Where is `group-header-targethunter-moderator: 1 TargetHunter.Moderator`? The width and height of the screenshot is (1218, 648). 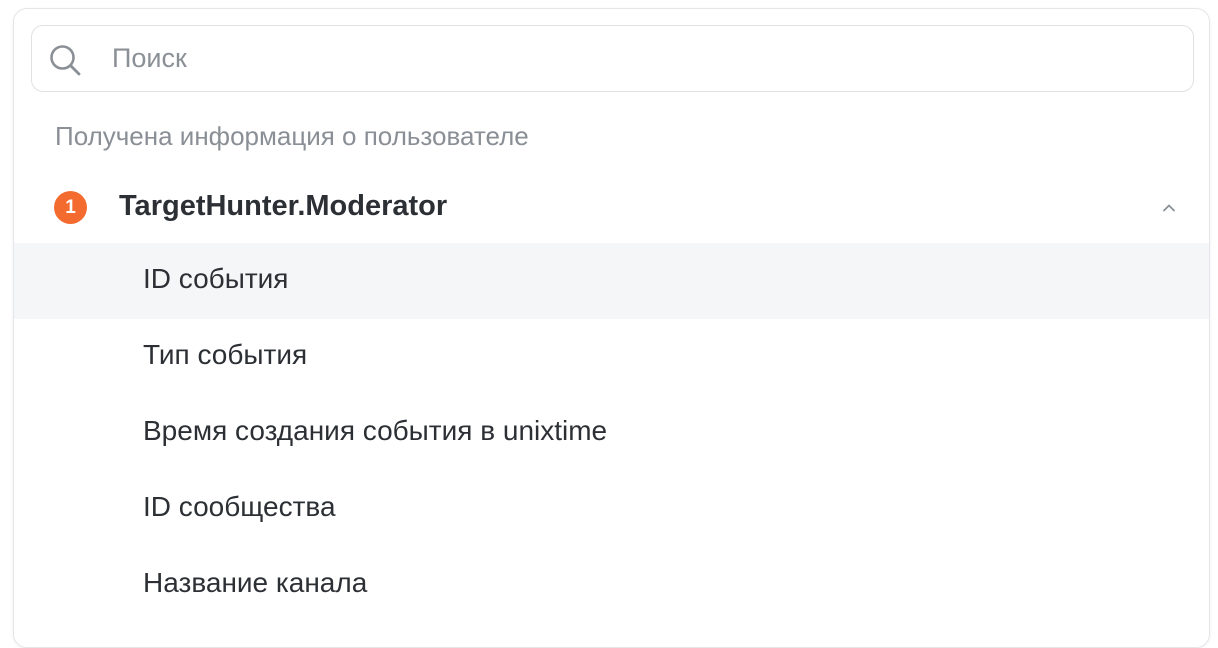
group-header-targethunter-moderator: 1 TargetHunter.Moderator is located at coordinates (611, 208).